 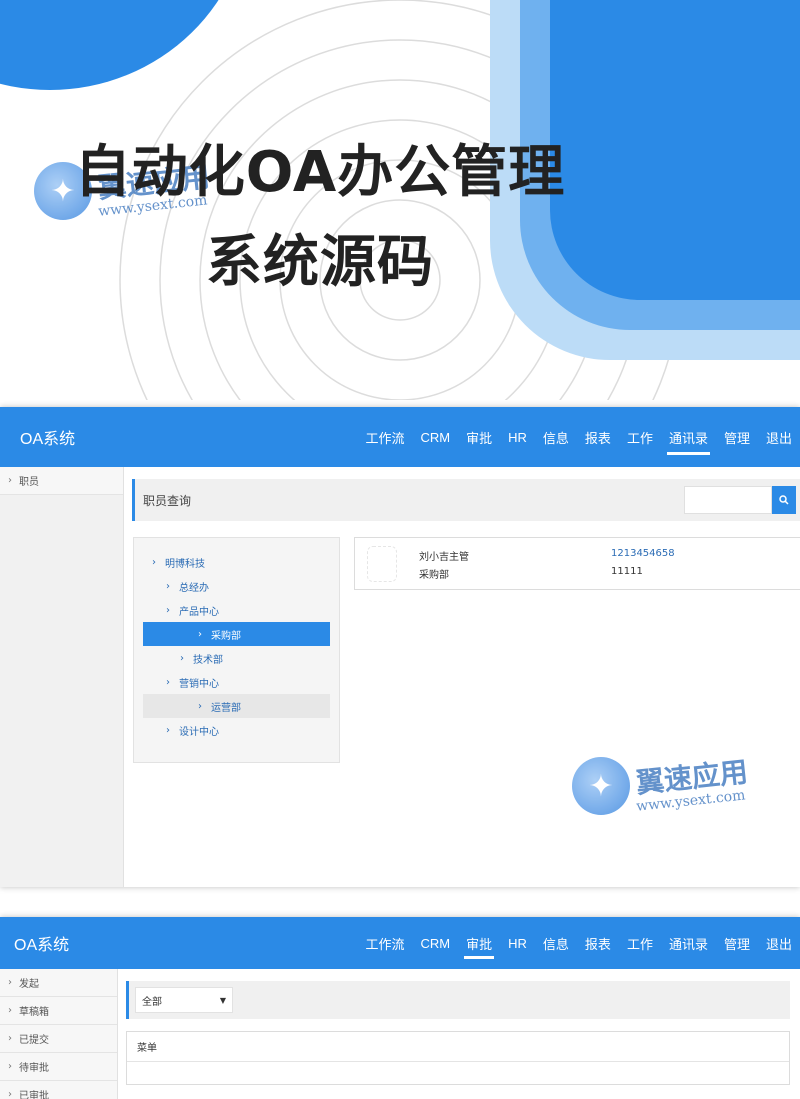 What do you see at coordinates (226, 636) in the screenshot?
I see `tree-node-label: 采购部` at bounding box center [226, 636].